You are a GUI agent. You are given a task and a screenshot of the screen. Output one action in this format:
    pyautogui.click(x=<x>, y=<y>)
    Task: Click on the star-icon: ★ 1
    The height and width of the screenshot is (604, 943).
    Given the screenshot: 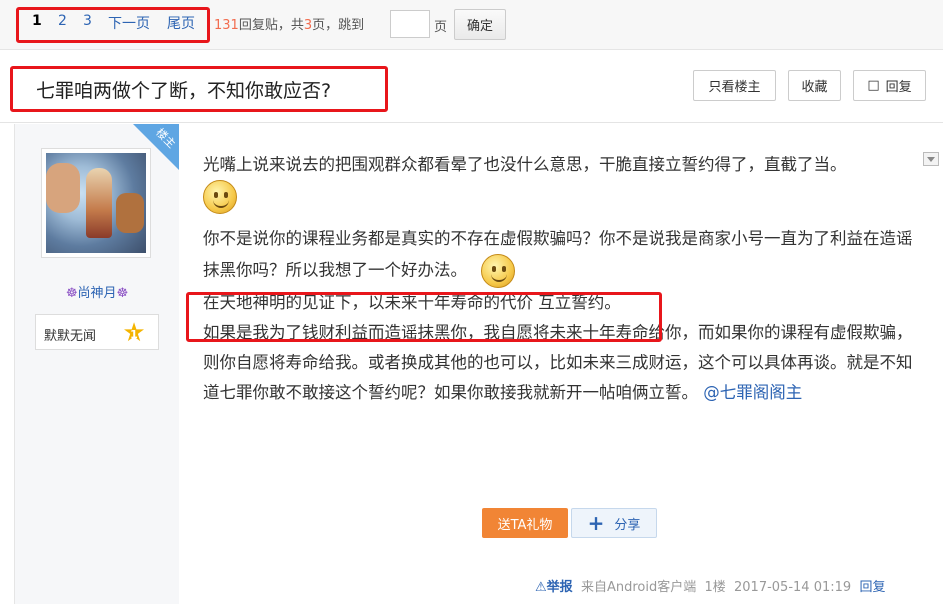 What is the action you would take?
    pyautogui.click(x=134, y=333)
    